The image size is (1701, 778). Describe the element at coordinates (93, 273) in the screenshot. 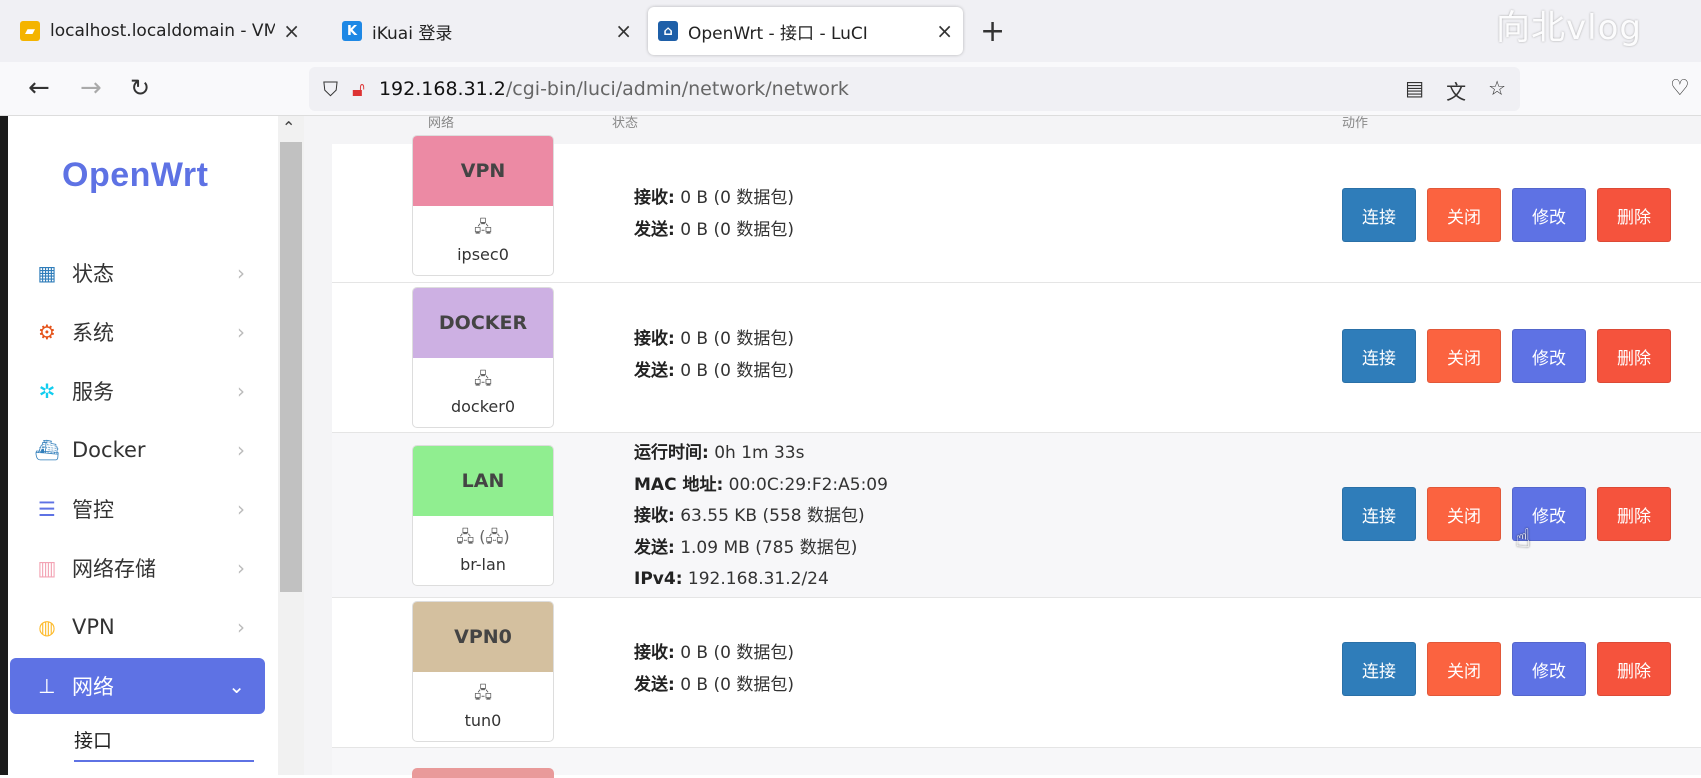

I see `sidebar-item-label: 状态` at that location.